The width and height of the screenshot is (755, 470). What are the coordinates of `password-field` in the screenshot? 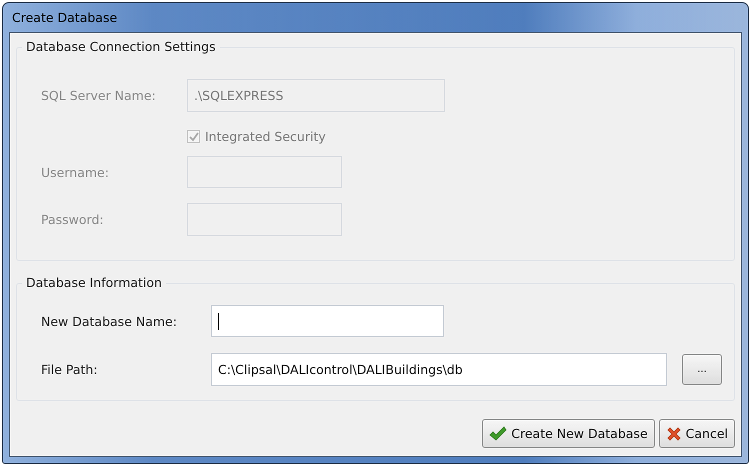 It's located at (264, 219).